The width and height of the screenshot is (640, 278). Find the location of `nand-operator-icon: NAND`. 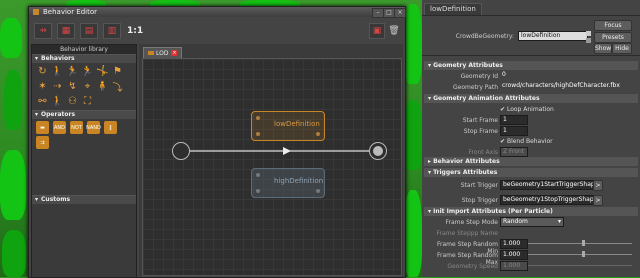

nand-operator-icon: NAND is located at coordinates (93, 127).